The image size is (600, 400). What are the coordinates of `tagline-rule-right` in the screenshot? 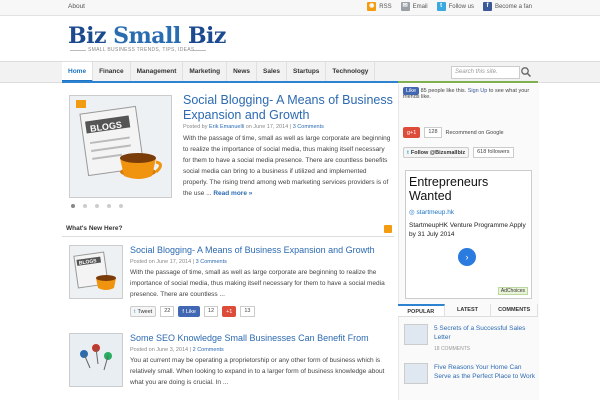 It's located at (198, 50).